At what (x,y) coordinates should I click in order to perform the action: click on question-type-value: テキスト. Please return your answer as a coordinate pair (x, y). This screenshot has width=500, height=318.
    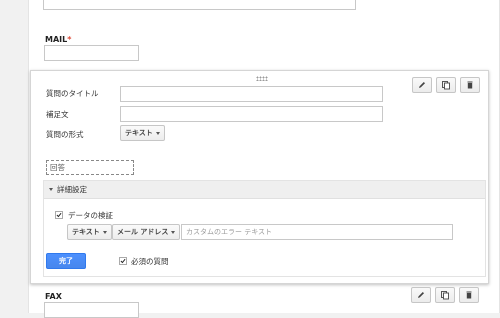
    Looking at the image, I should click on (139, 133).